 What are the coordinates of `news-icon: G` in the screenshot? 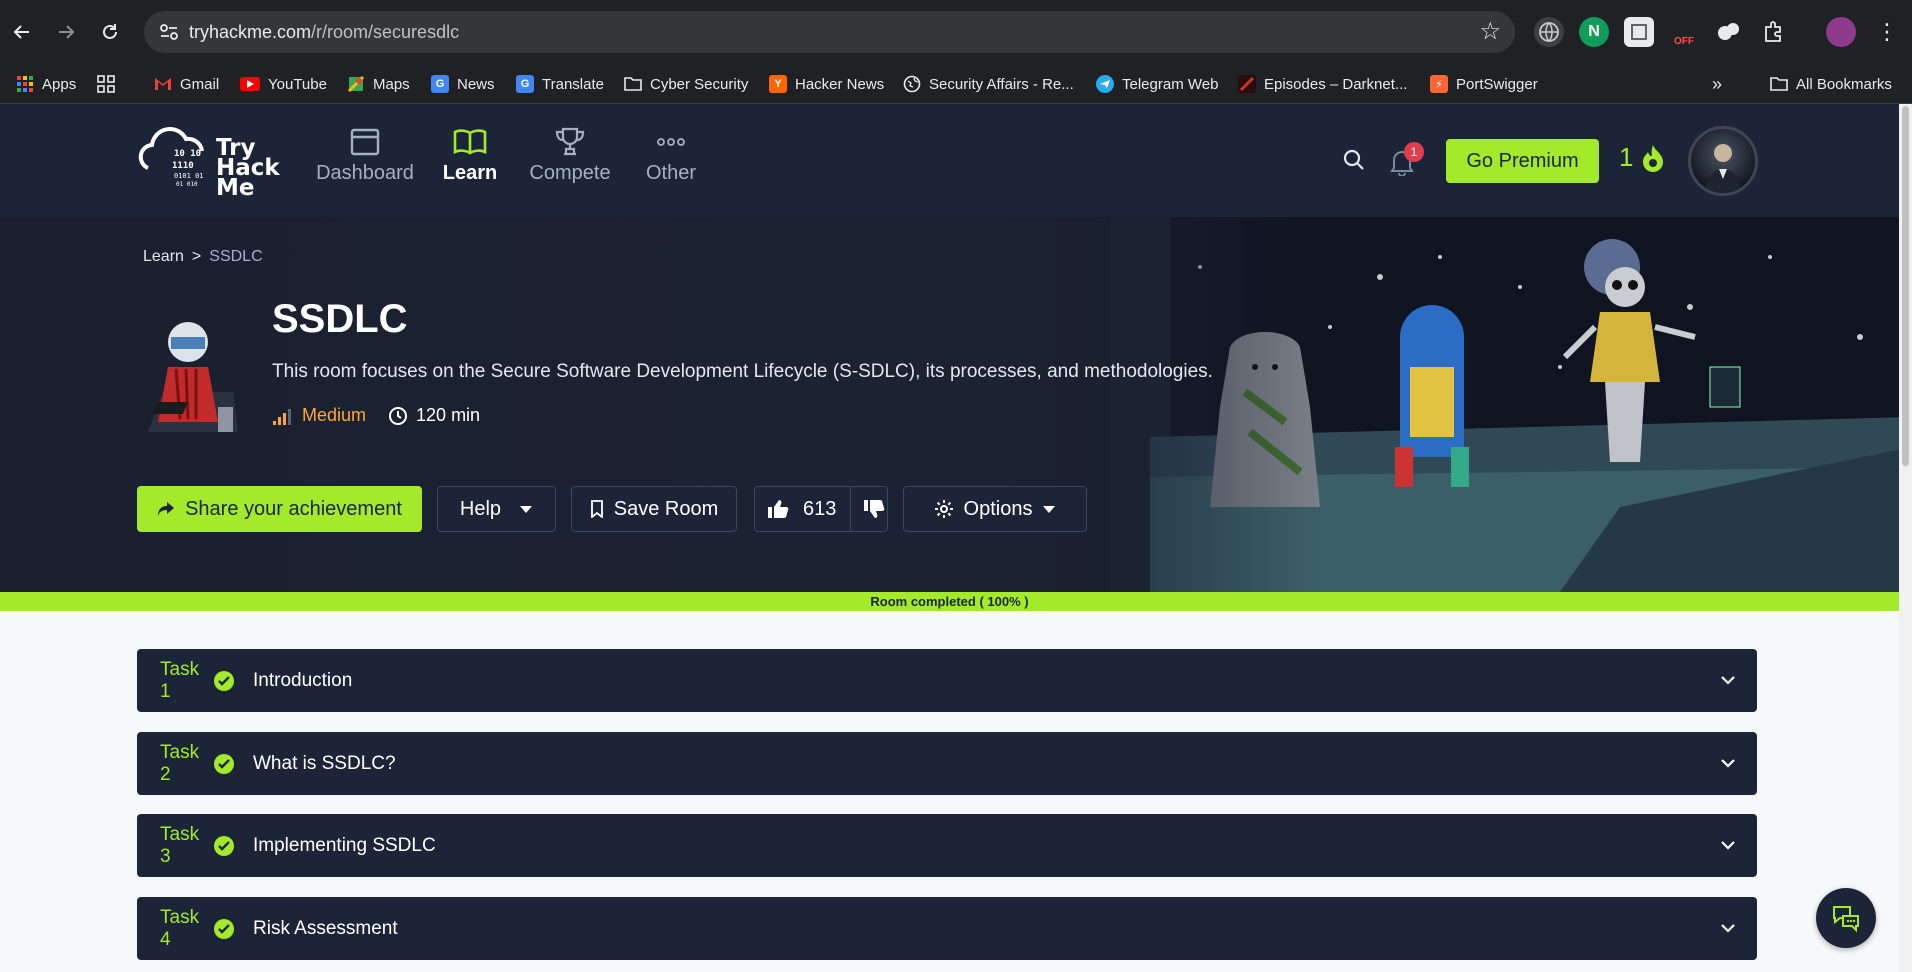 It's located at (440, 84).